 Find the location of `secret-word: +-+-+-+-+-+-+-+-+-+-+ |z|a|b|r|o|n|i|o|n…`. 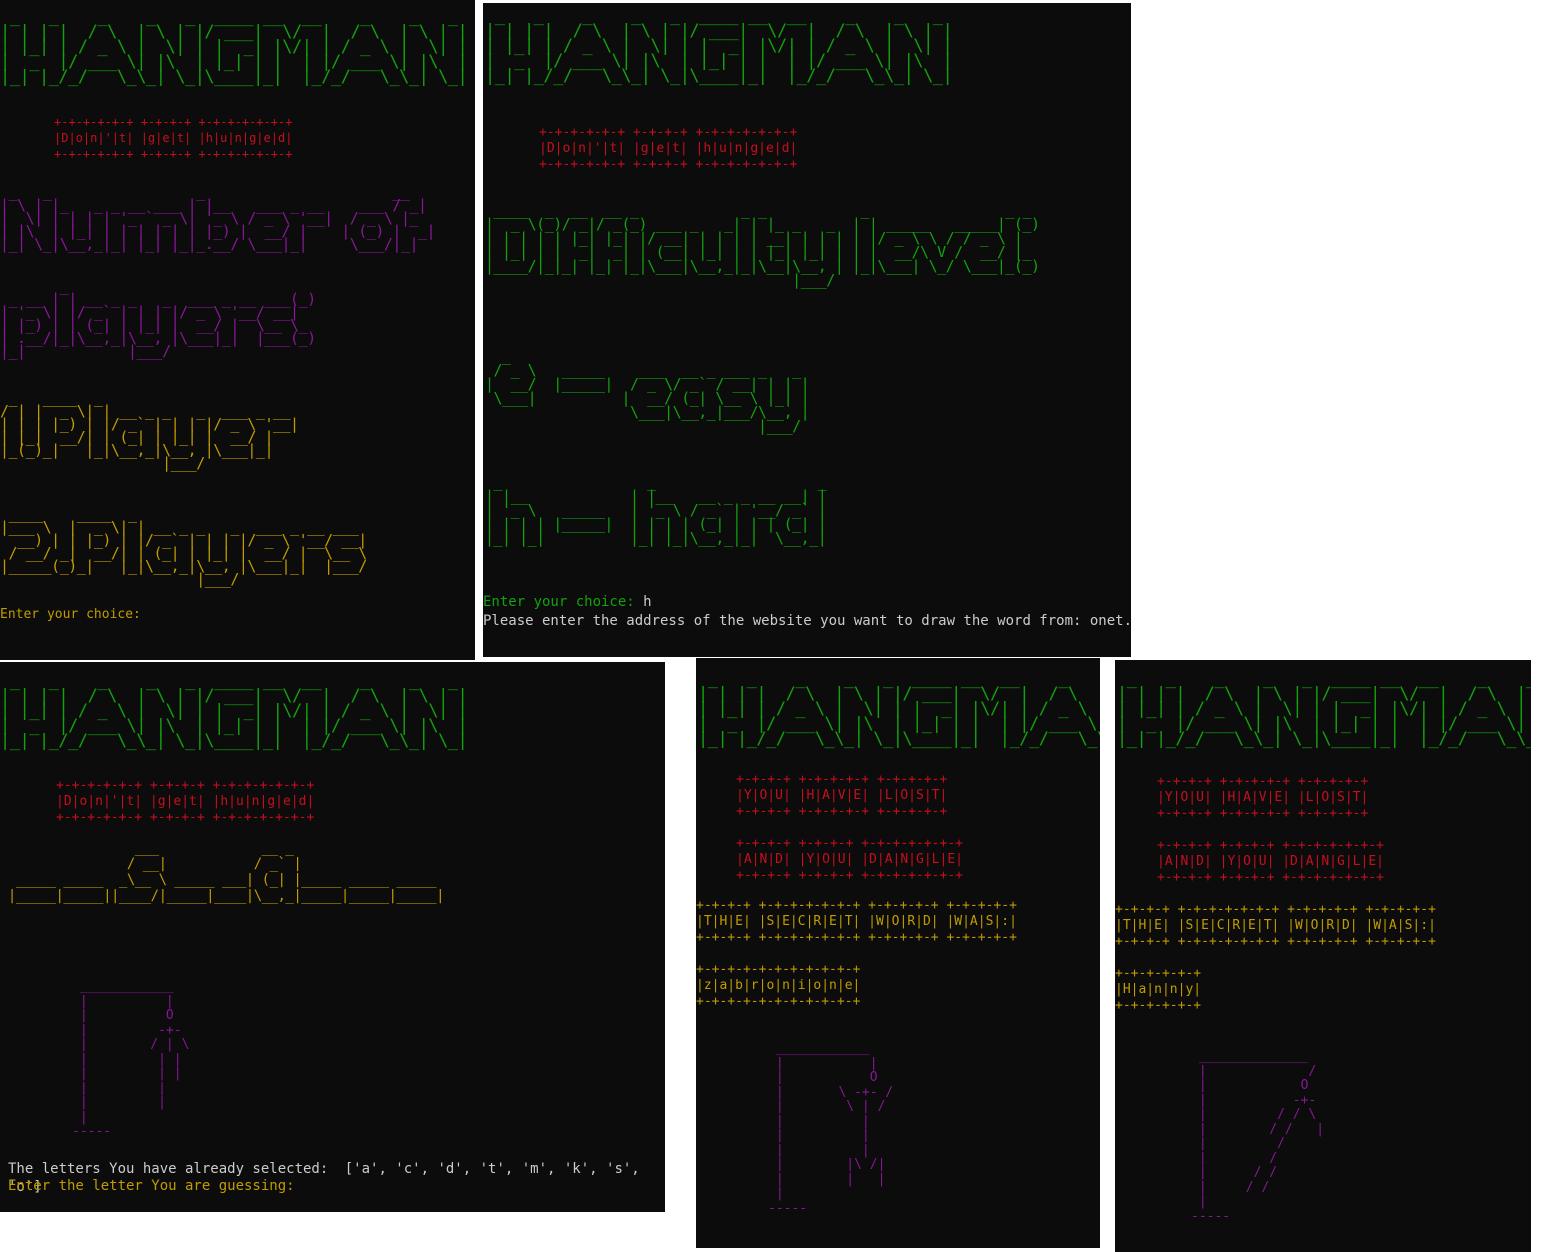

secret-word: +-+-+-+-+-+-+-+-+-+-+ |z|a|b|r|o|n|i|o|n… is located at coordinates (778, 985).